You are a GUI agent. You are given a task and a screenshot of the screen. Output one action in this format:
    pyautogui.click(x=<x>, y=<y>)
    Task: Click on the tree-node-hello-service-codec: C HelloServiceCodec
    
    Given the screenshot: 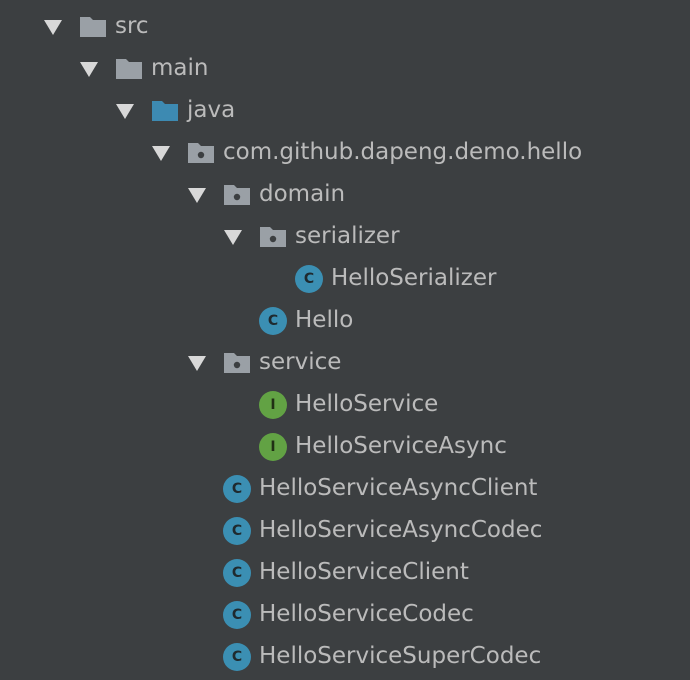 What is the action you would take?
    pyautogui.click(x=345, y=615)
    